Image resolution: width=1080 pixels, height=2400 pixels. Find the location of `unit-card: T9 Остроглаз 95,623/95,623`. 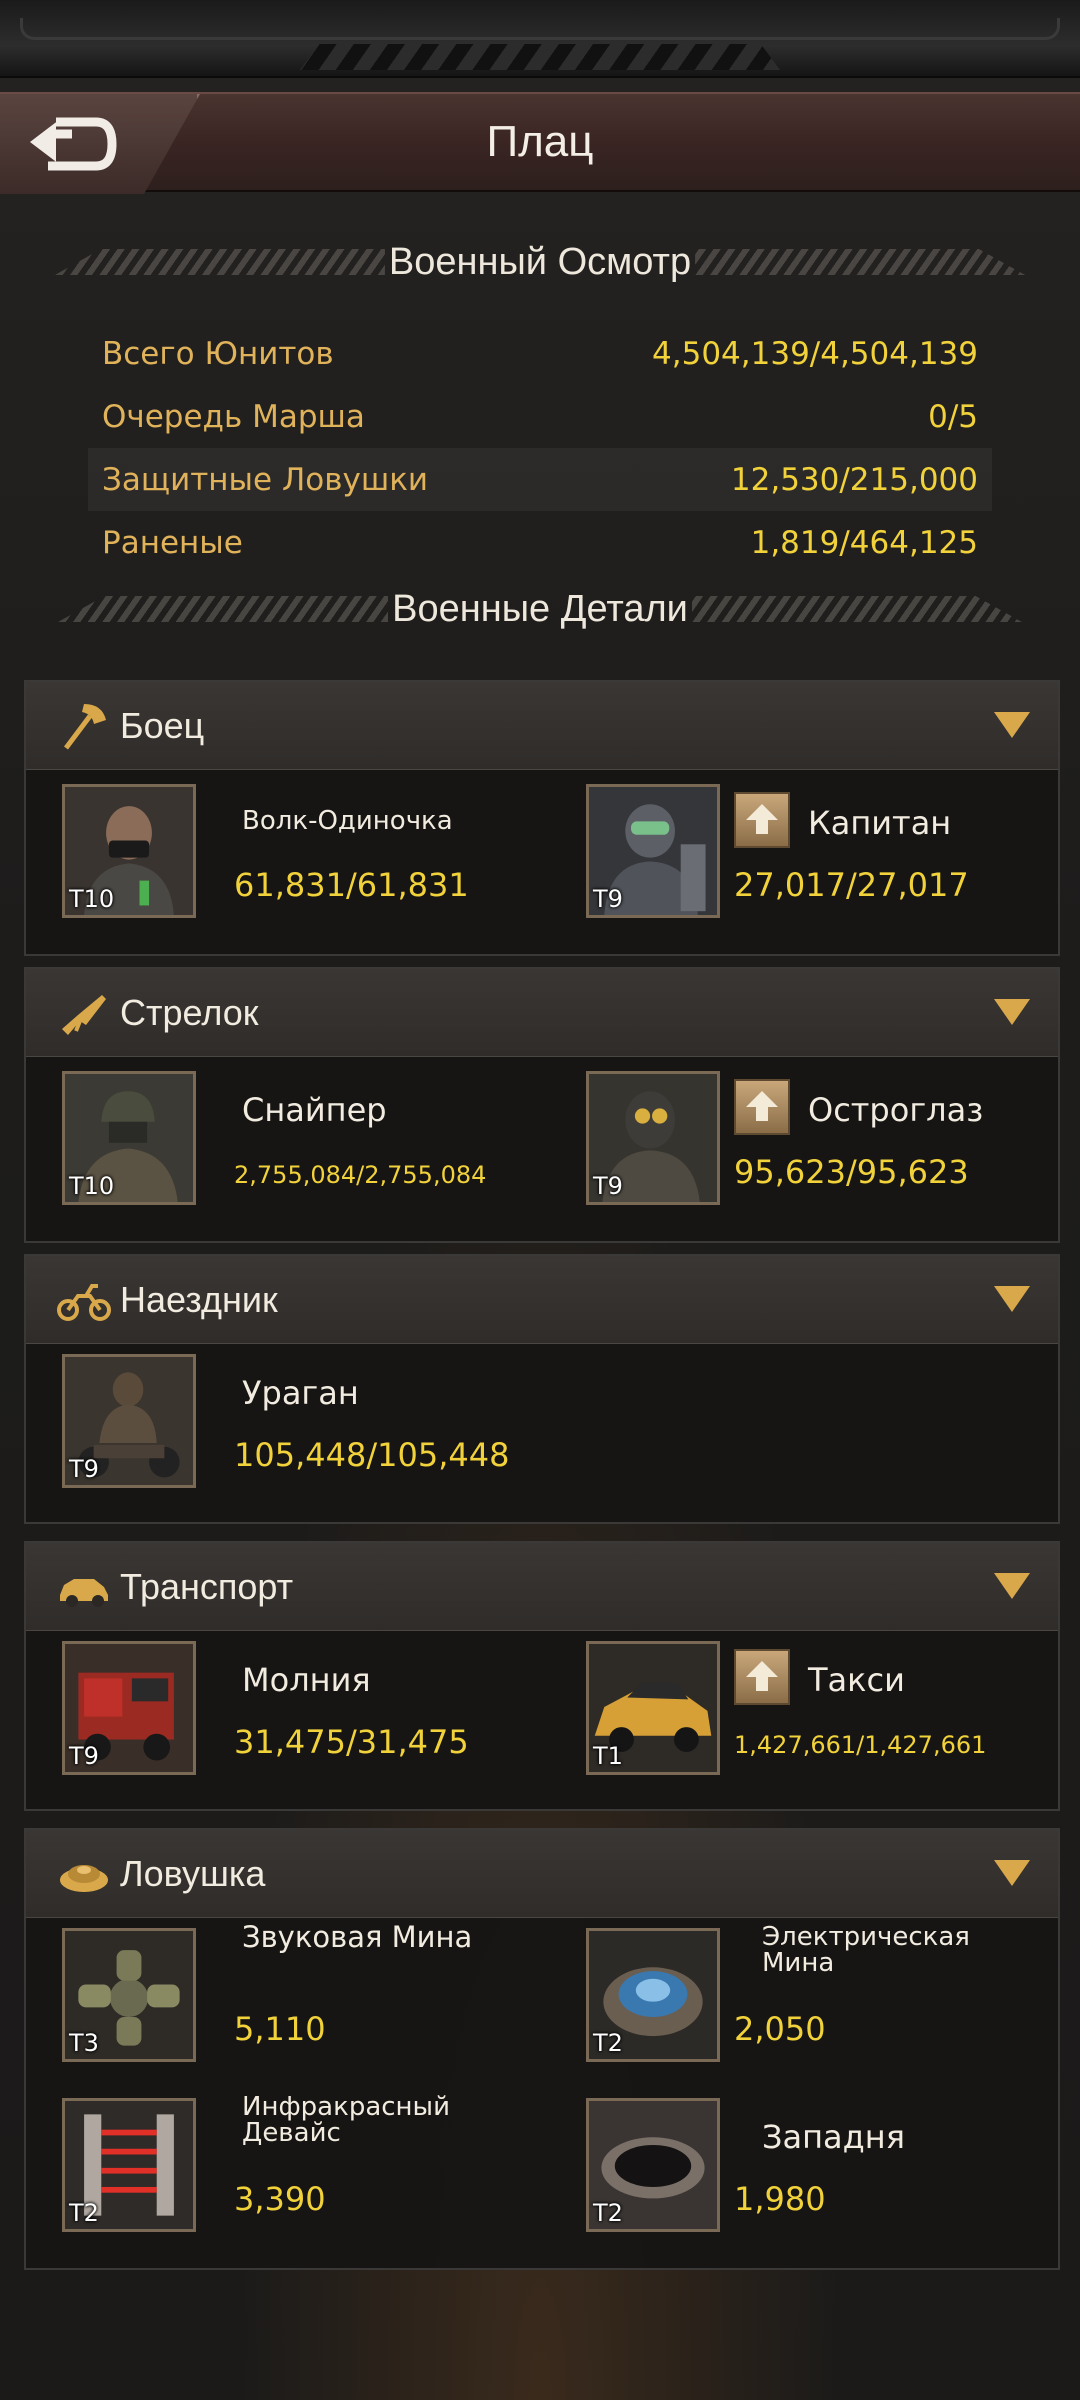

unit-card: T9 Остроглаз 95,623/95,623 is located at coordinates (826, 1141).